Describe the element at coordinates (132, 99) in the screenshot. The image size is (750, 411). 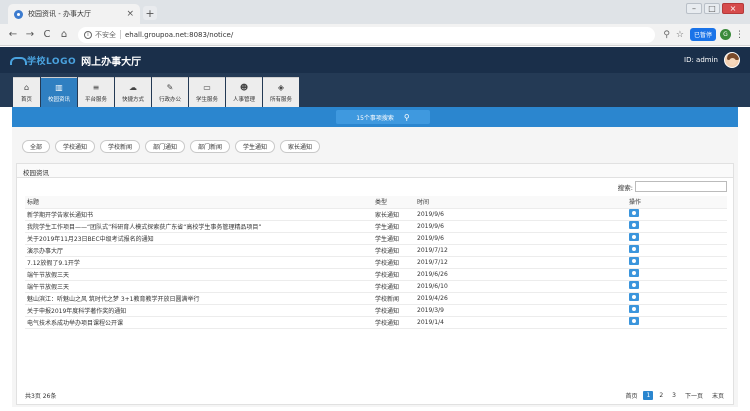
I see `nav-label: 快捷方式` at that location.